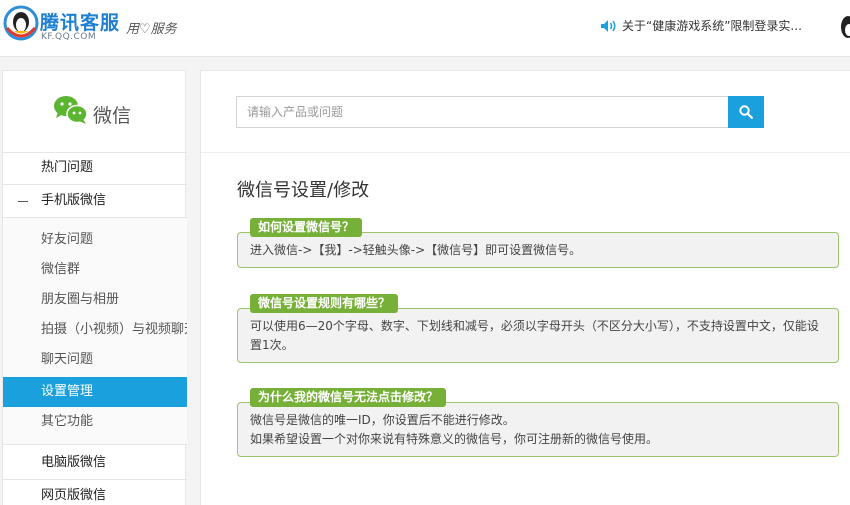  Describe the element at coordinates (95, 392) in the screenshot. I see `sidebar-item-settings: 设置管理` at that location.